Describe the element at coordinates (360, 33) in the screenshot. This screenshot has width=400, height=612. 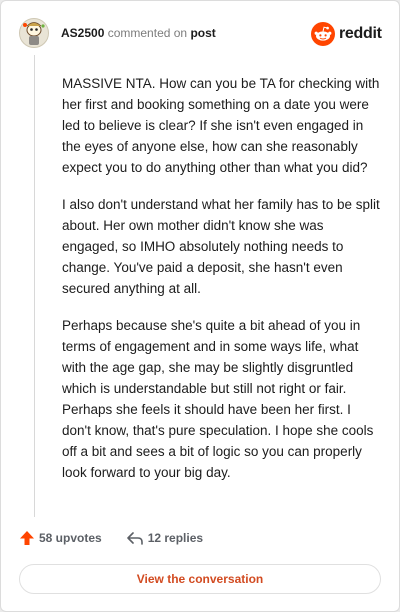
I see `brand-name: reddit` at that location.